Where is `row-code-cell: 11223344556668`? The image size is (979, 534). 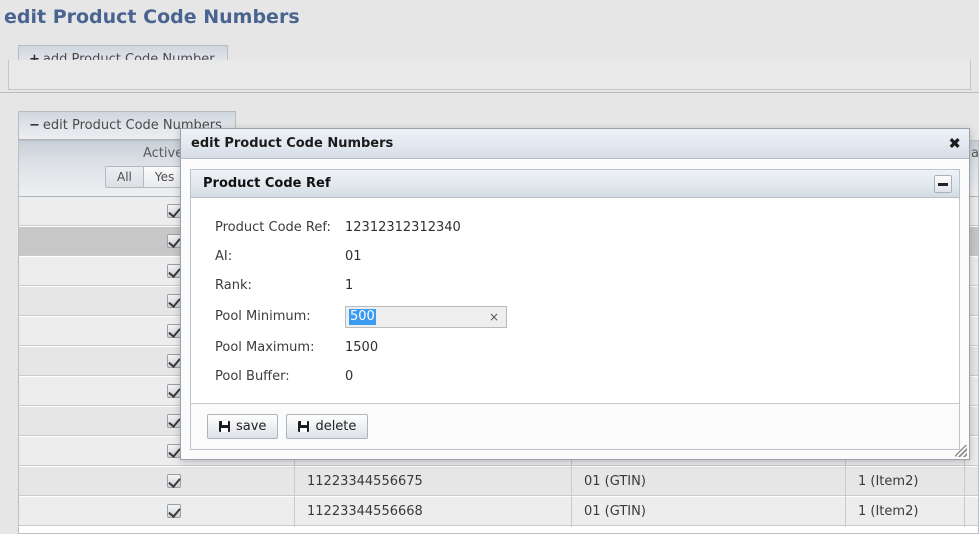
row-code-cell: 11223344556668 is located at coordinates (365, 511).